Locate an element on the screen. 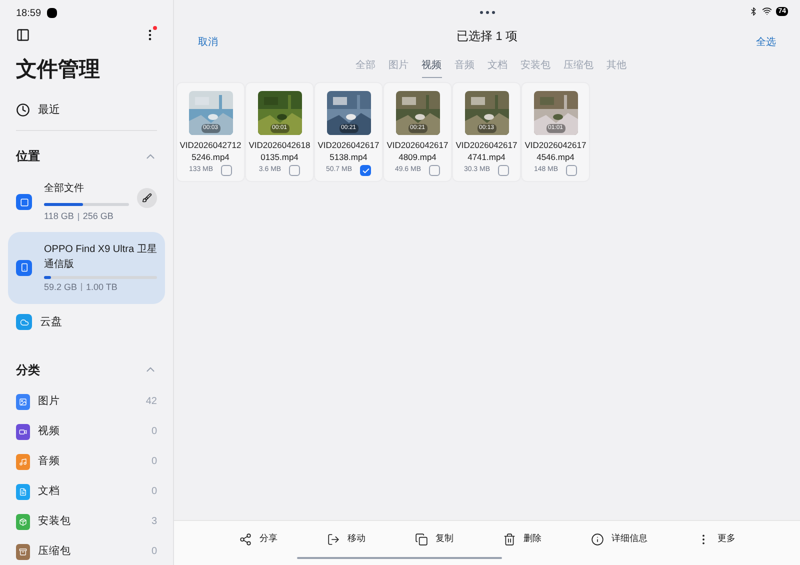  action-button: 移动 is located at coordinates (346, 539).